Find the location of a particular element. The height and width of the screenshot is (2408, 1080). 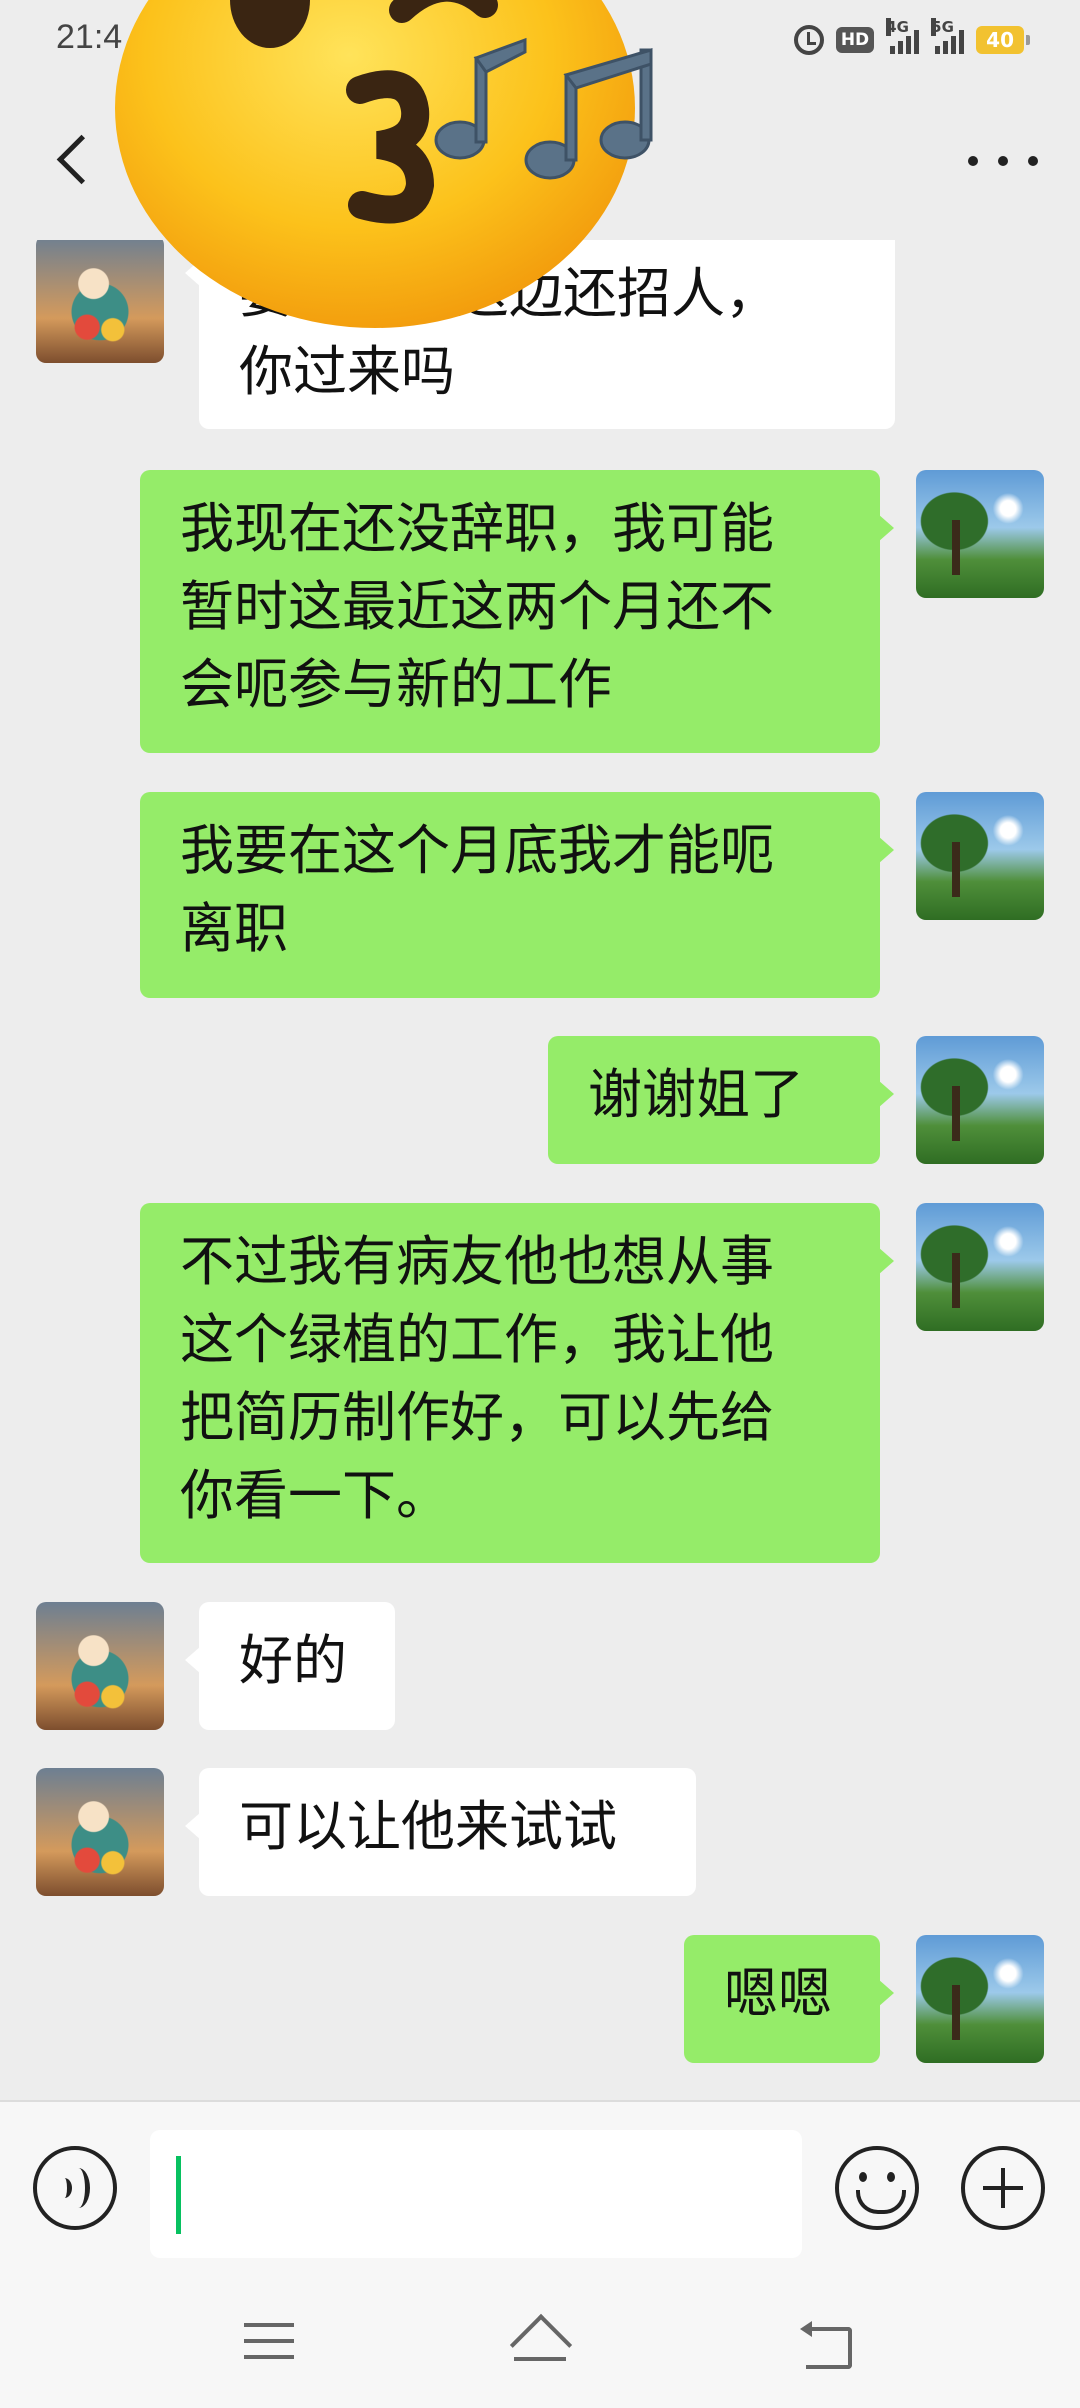

message-line: 你过来吗 is located at coordinates (347, 371).